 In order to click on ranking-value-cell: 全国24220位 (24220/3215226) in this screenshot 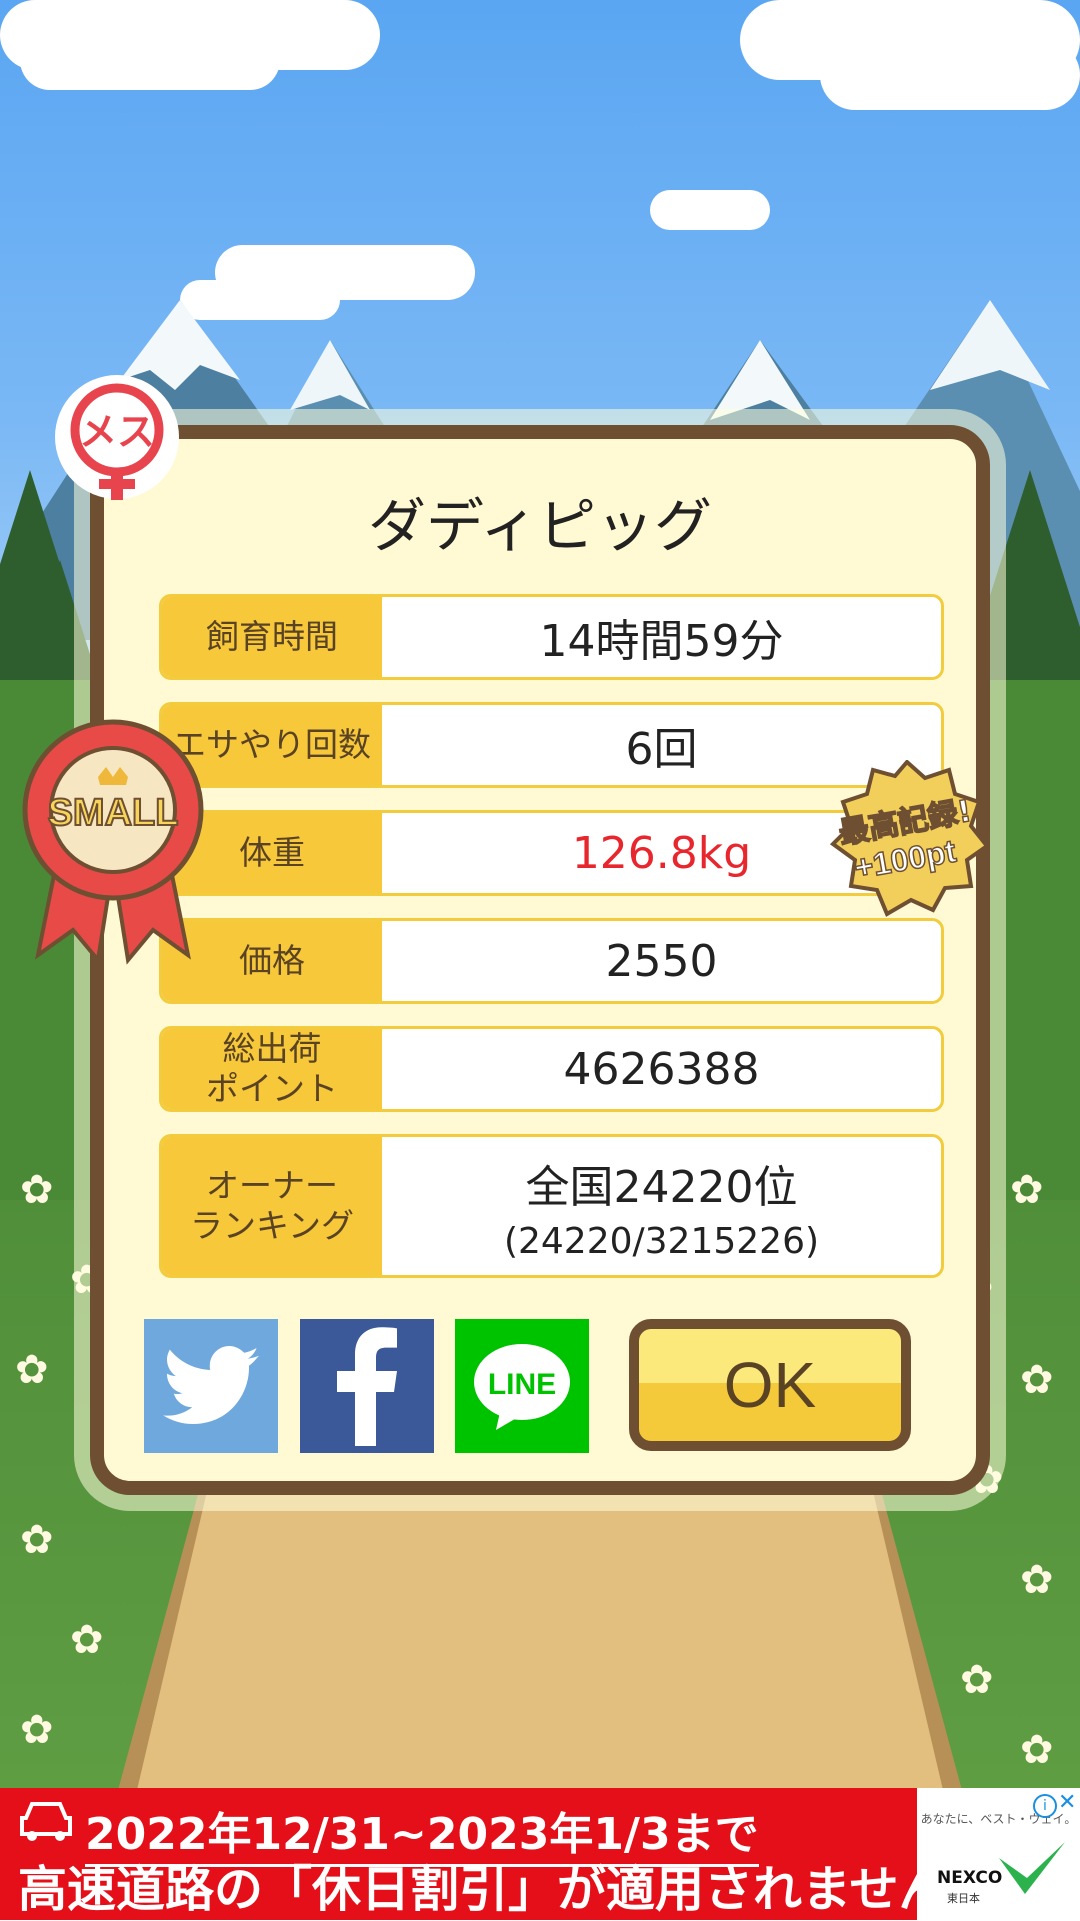, I will do `click(661, 1206)`.